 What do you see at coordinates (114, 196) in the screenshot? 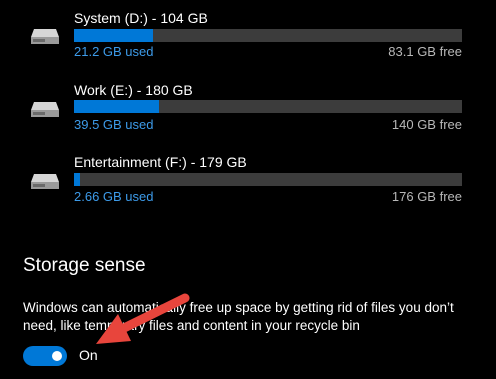
I see `used-space-label: 2.66 GB used` at bounding box center [114, 196].